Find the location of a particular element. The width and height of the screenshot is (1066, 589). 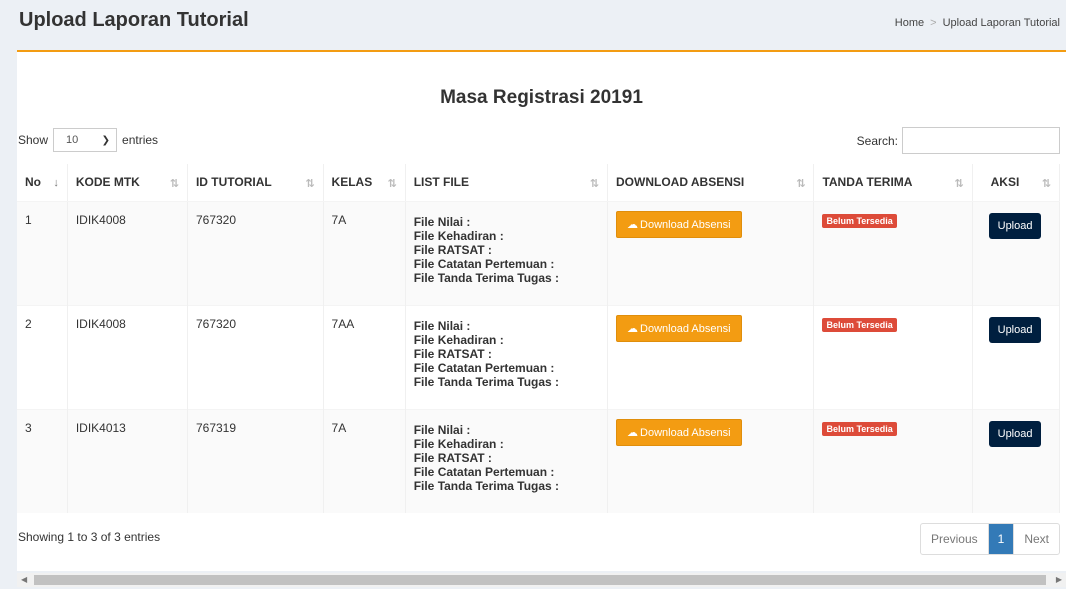

scroll-left-arrow-icon: ◀ is located at coordinates (24, 580).